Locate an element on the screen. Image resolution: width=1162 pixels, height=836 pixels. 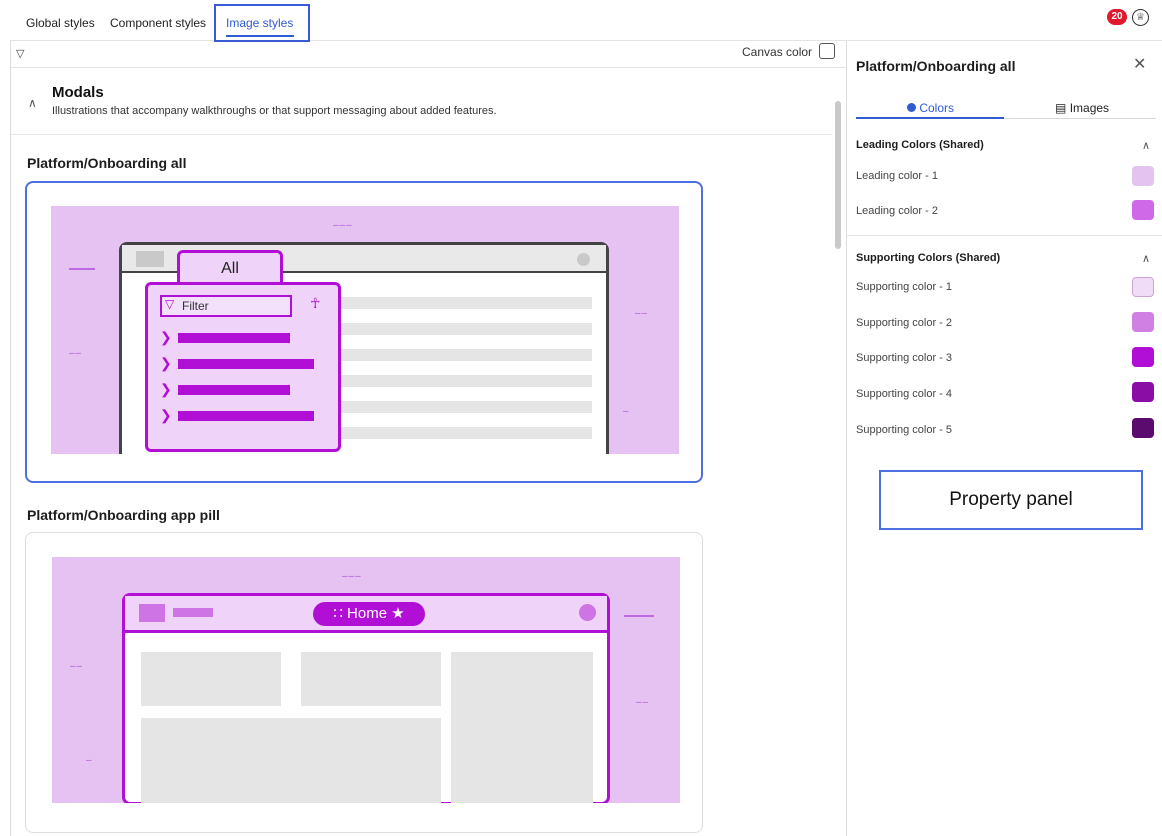
section-title-onboarding-app-pill: Platform/Onboarding app pill is located at coordinates (123, 515).